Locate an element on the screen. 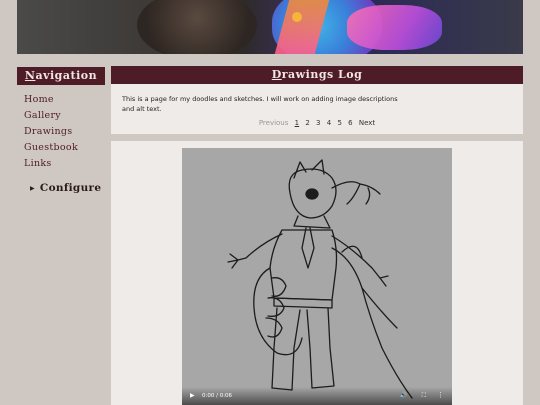 Image resolution: width=540 pixels, height=405 pixels. configure-toggle: ▶ Configure is located at coordinates (65, 188).